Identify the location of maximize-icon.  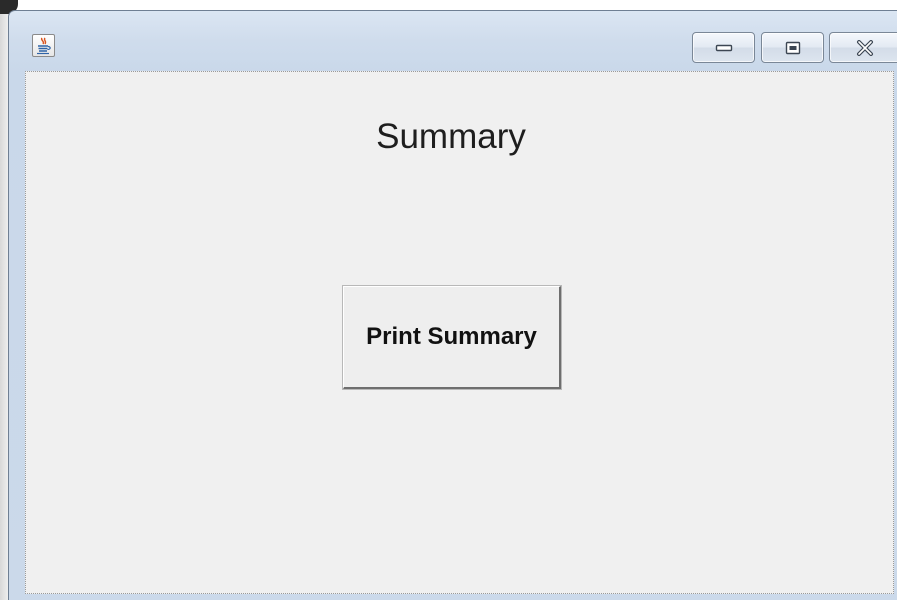
(792, 47).